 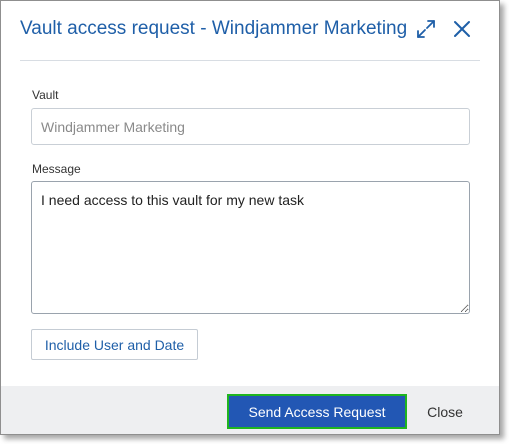 I want to click on send-access-request-button: Send Access Request, so click(x=317, y=411).